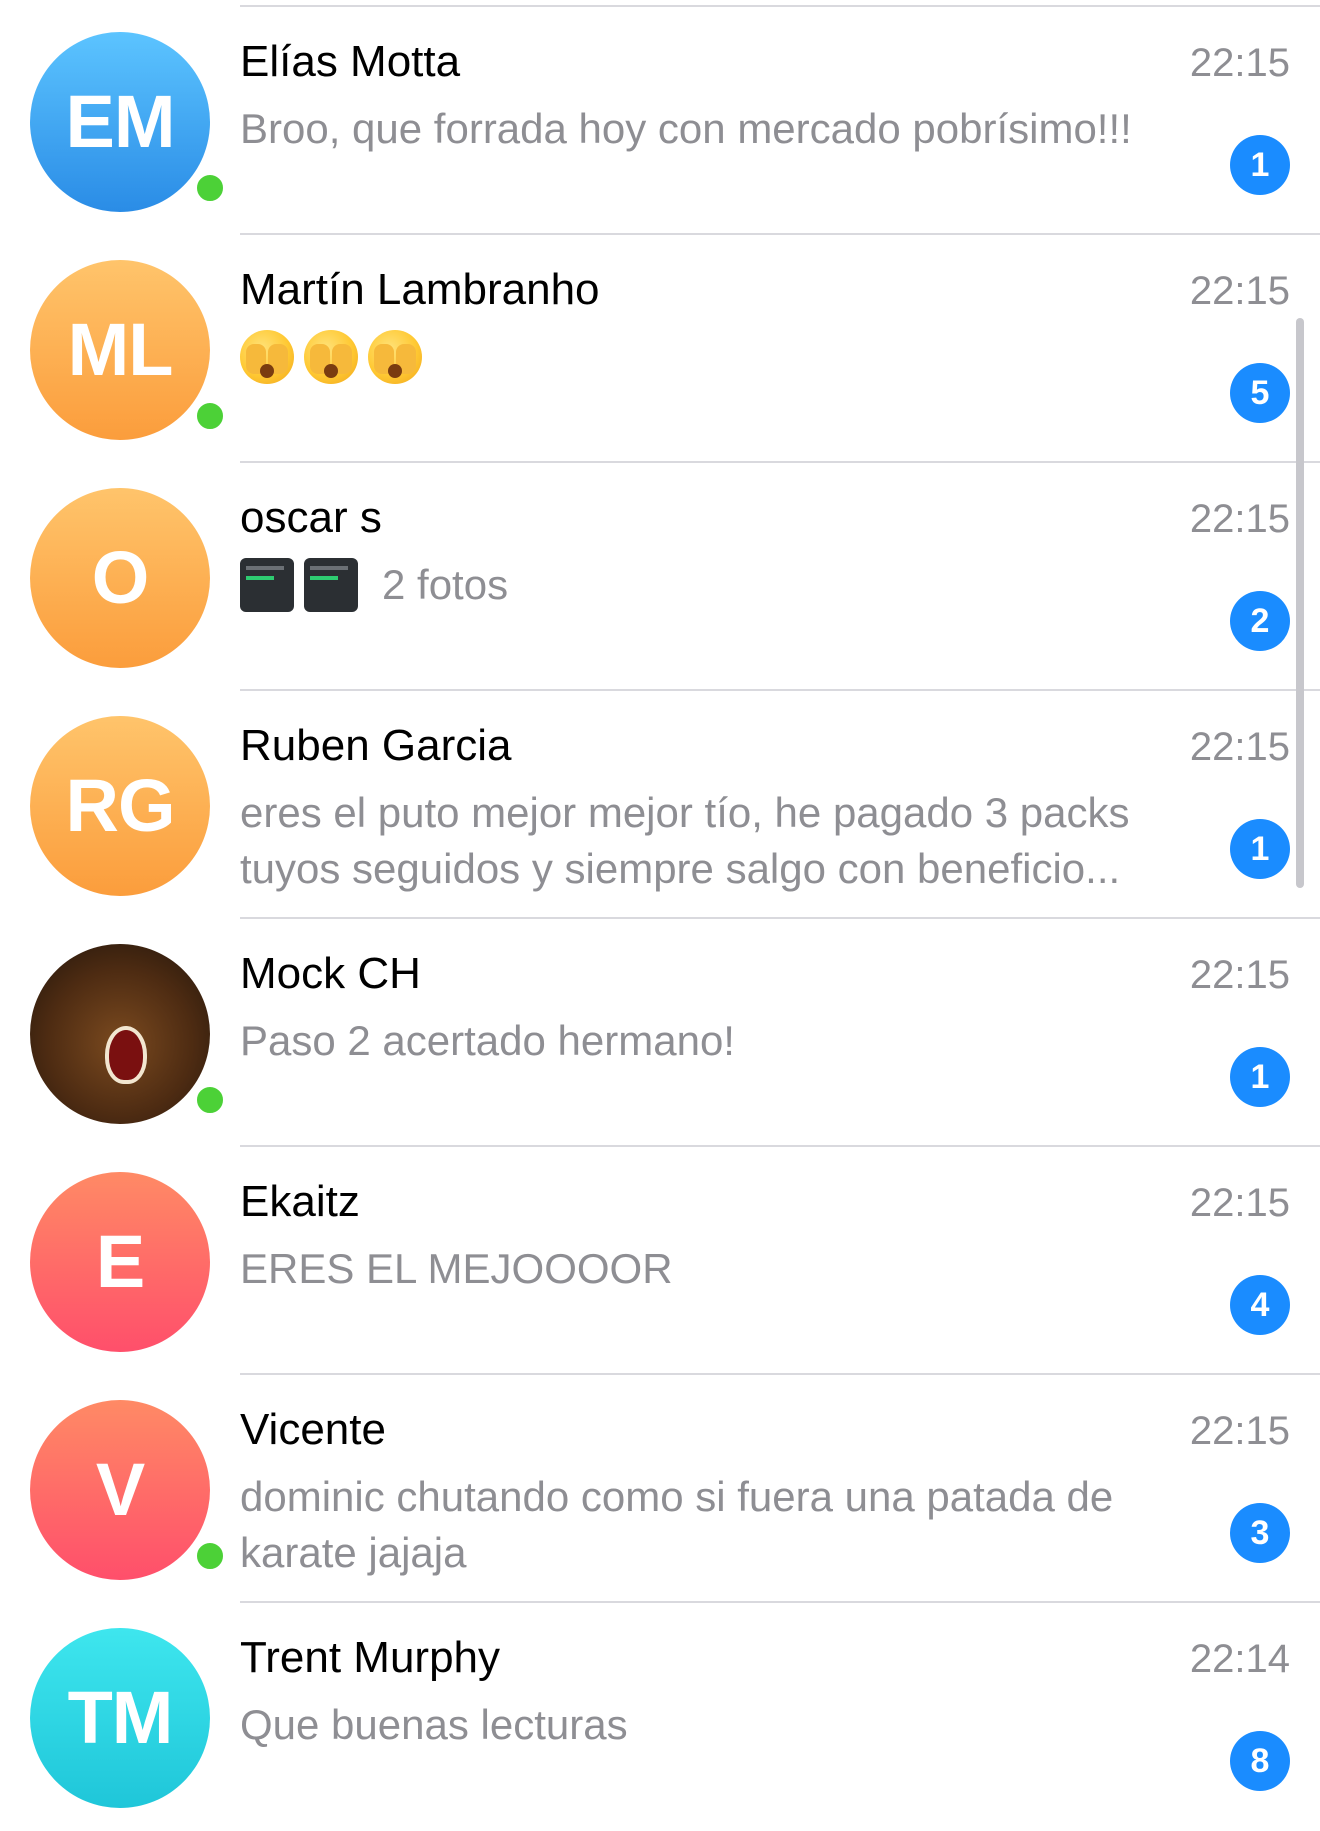 The image size is (1320, 1831). Describe the element at coordinates (370, 1657) in the screenshot. I see `chat-name: Trent Murphy` at that location.